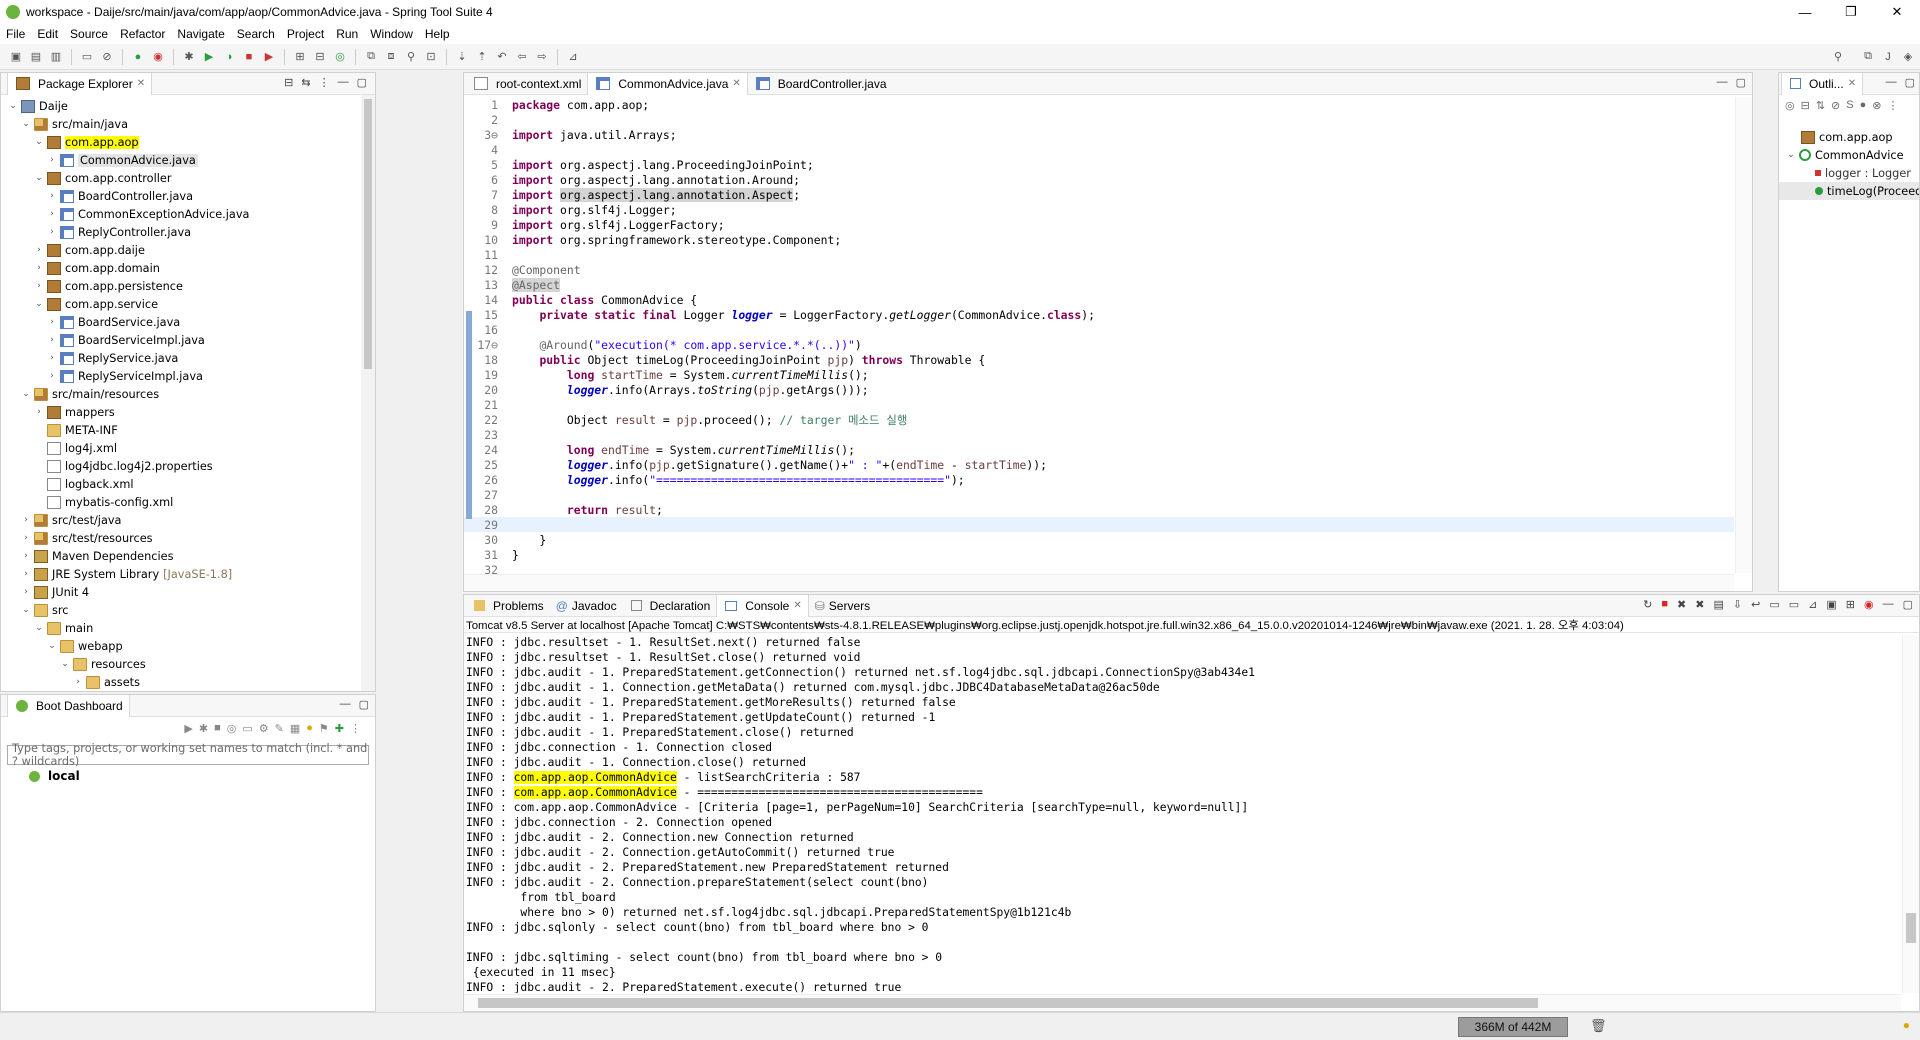 Image resolution: width=1920 pixels, height=1040 pixels. What do you see at coordinates (347, 34) in the screenshot?
I see `menu-run: Run` at bounding box center [347, 34].